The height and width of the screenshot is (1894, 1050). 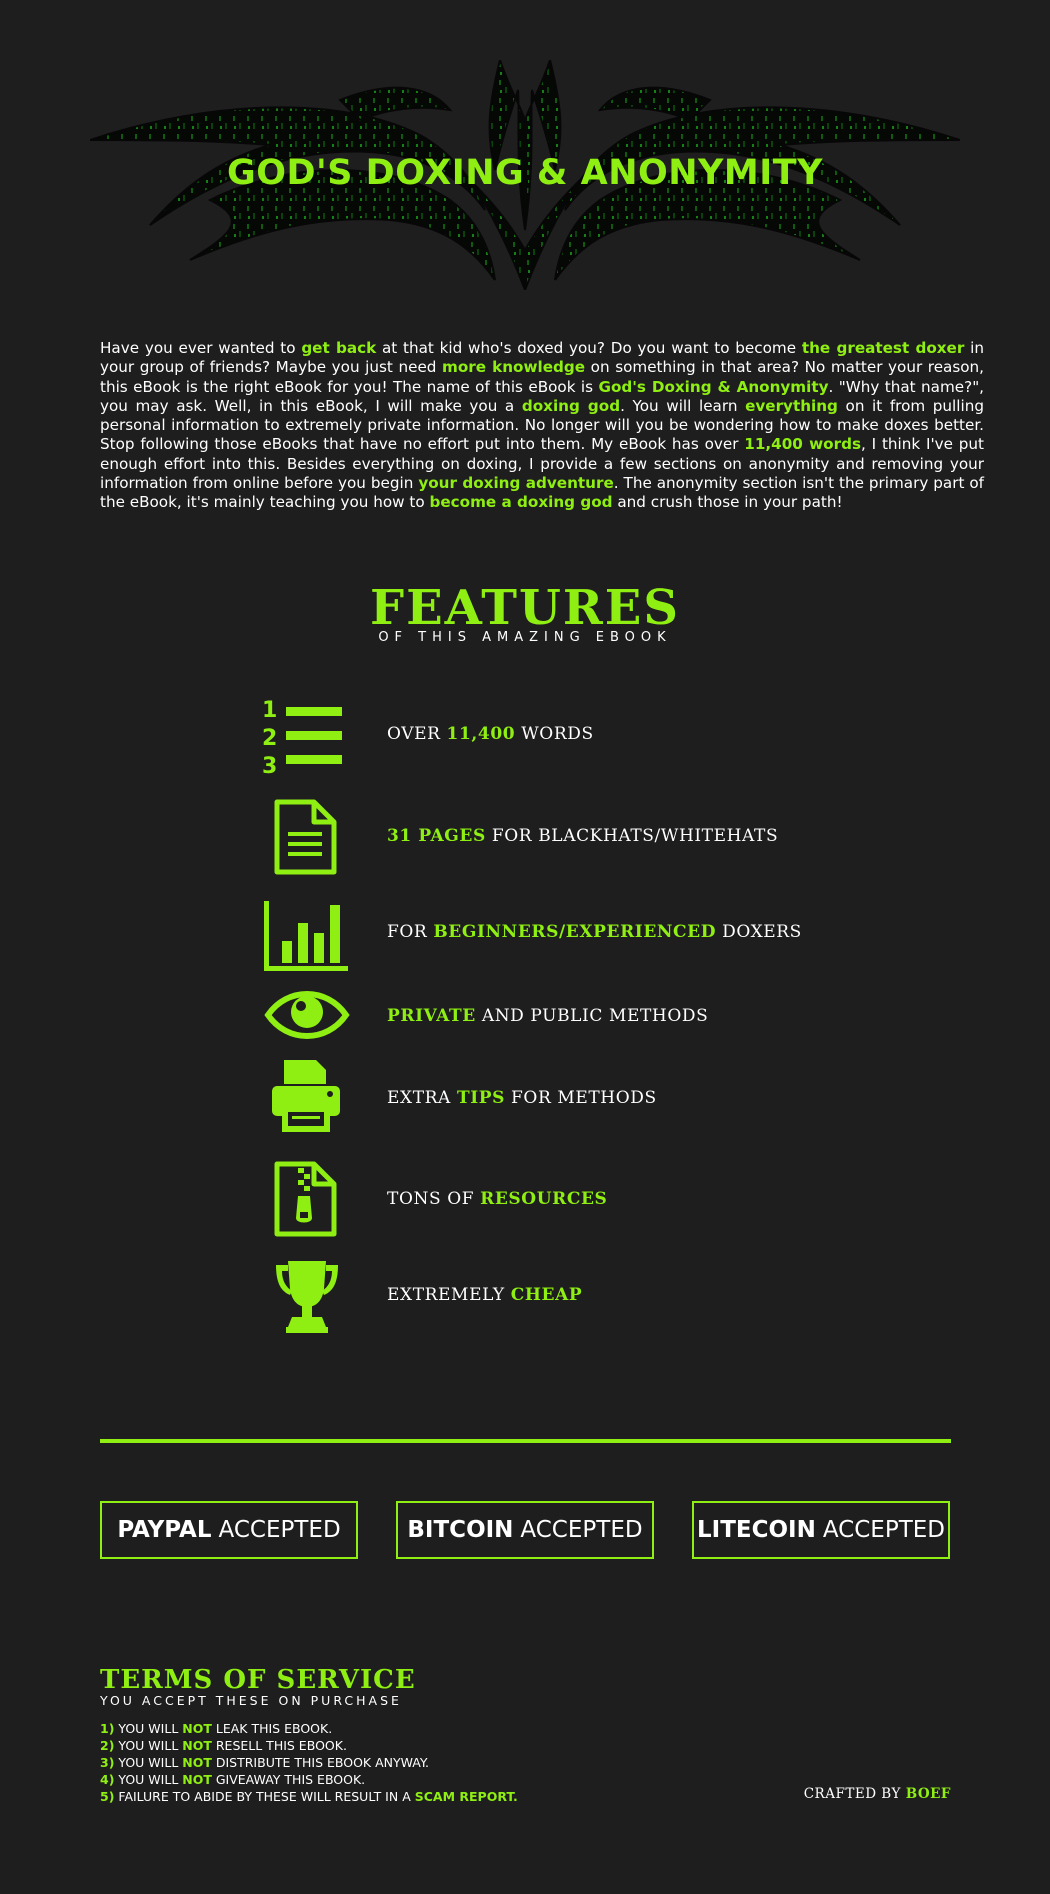 What do you see at coordinates (269, 710) in the screenshot?
I see `svg-text: 1` at bounding box center [269, 710].